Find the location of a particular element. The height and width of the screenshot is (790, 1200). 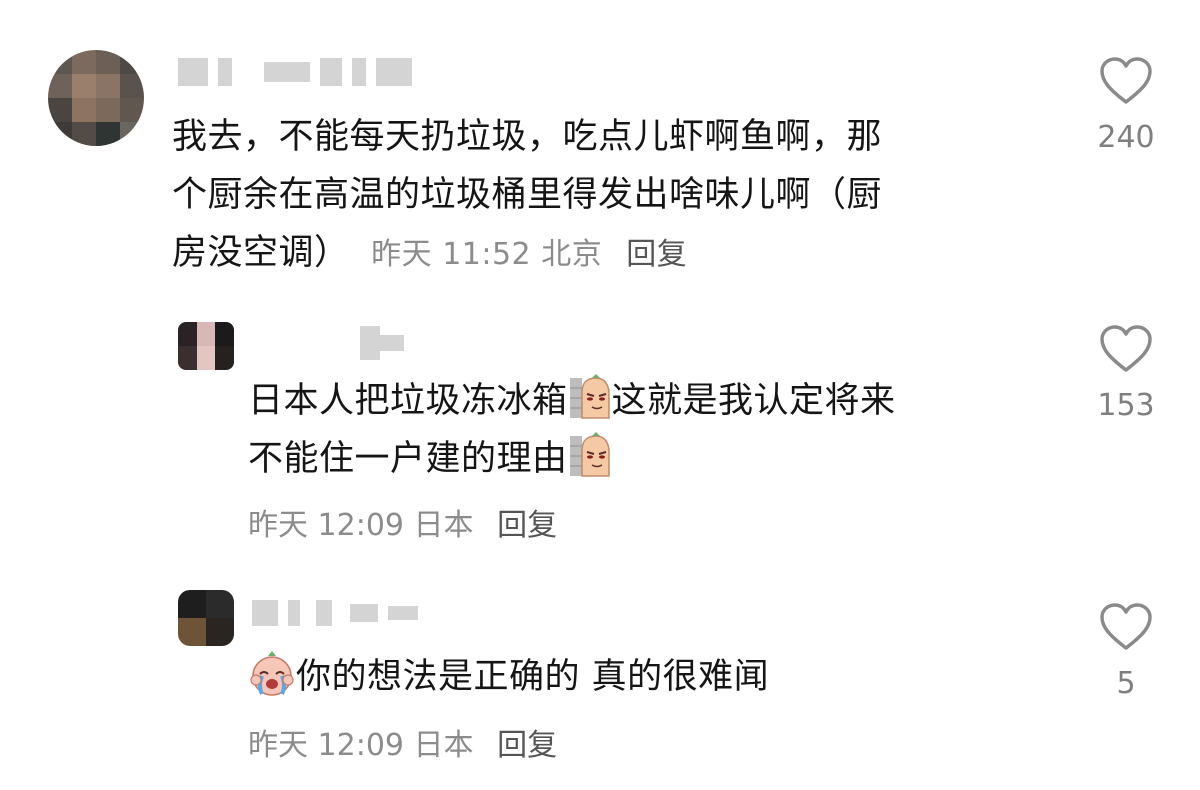

comment-text: 日本人把垃圾冻冰箱 这就是我认定将来 不能住一户建的理由 is located at coordinates (648, 430).